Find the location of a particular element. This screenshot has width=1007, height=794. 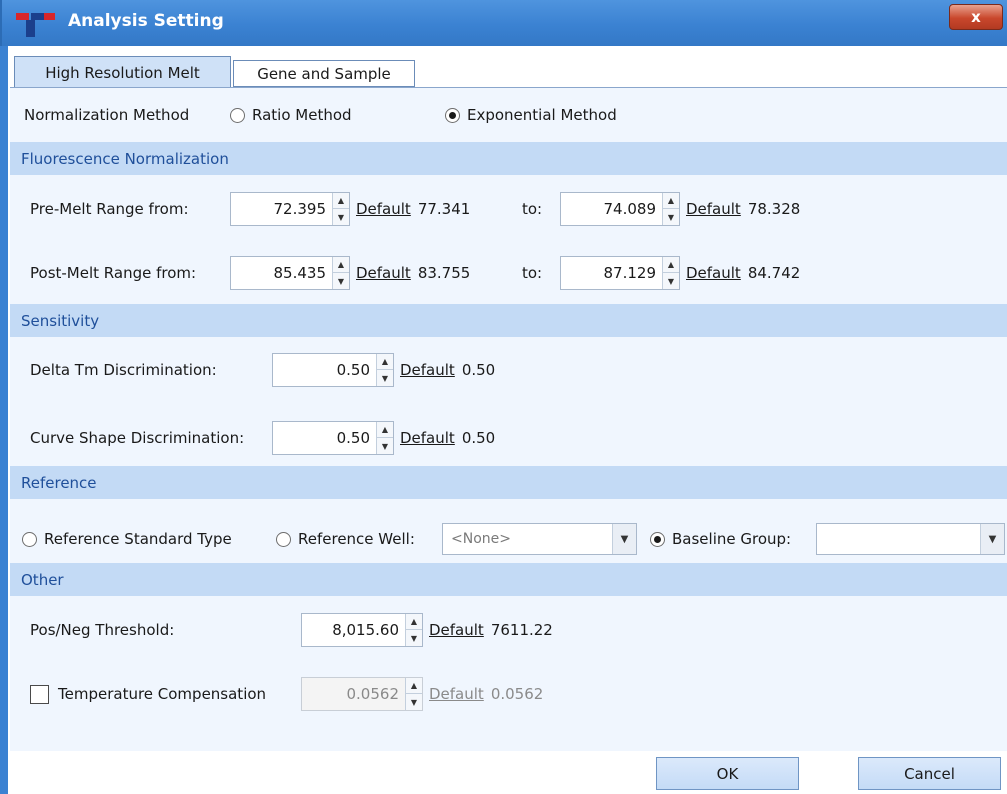

ok-button: OK is located at coordinates (727, 773).